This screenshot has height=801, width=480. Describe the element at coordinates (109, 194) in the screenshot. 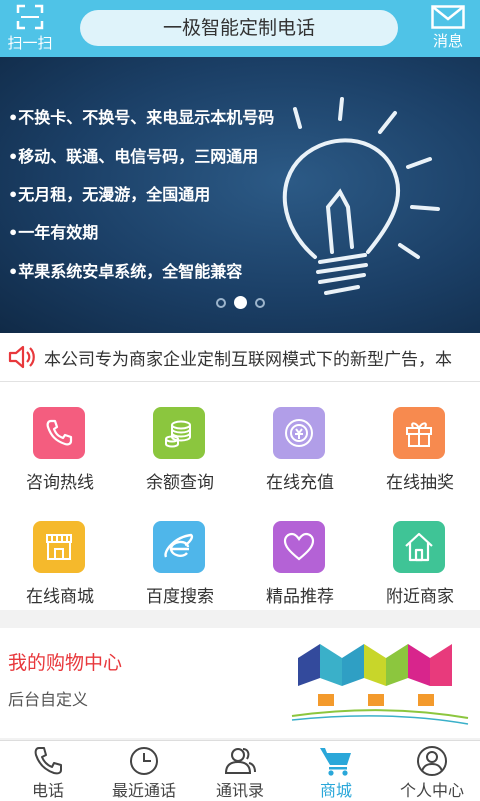

I see `banner-line: •无月租，无漫游，全国通用` at that location.